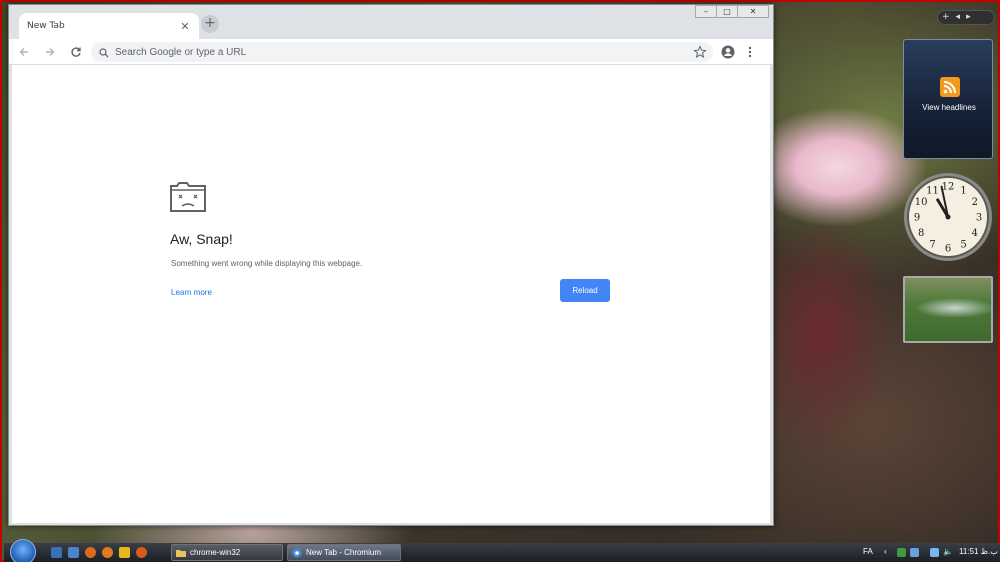  I want to click on feed-headlines-gadget: View headlines, so click(948, 99).